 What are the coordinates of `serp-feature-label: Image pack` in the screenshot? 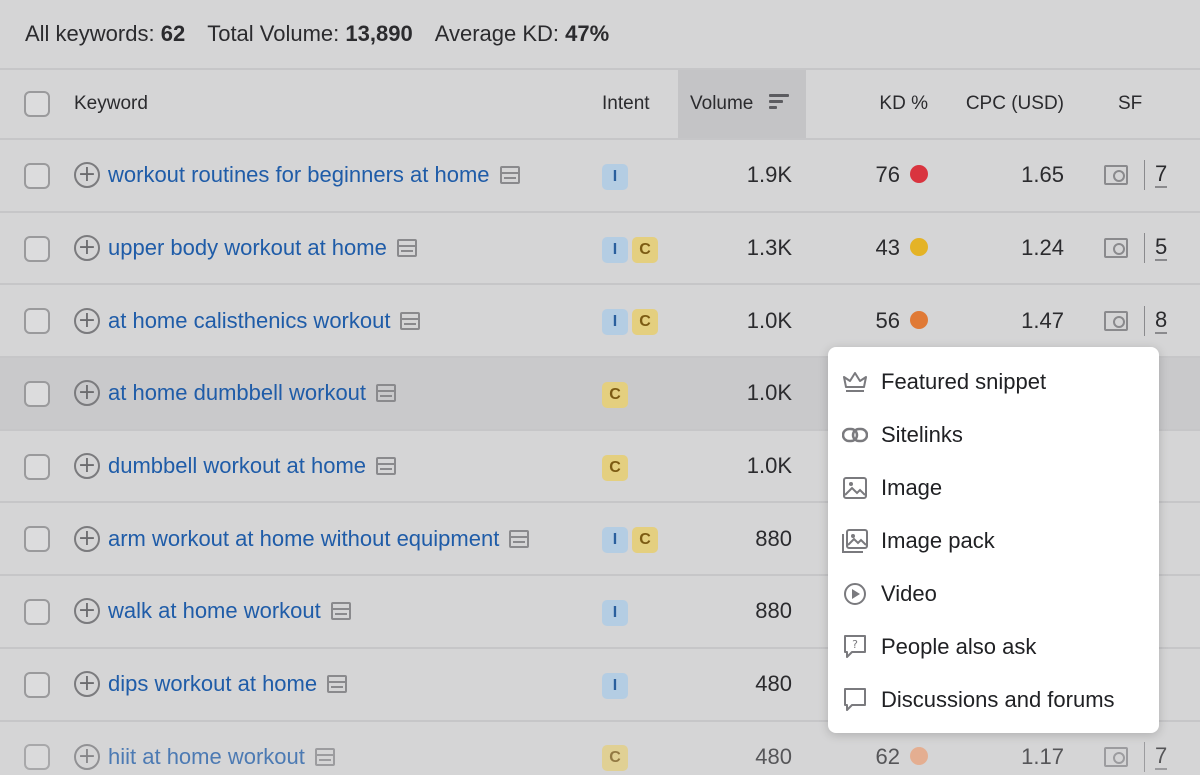 It's located at (938, 540).